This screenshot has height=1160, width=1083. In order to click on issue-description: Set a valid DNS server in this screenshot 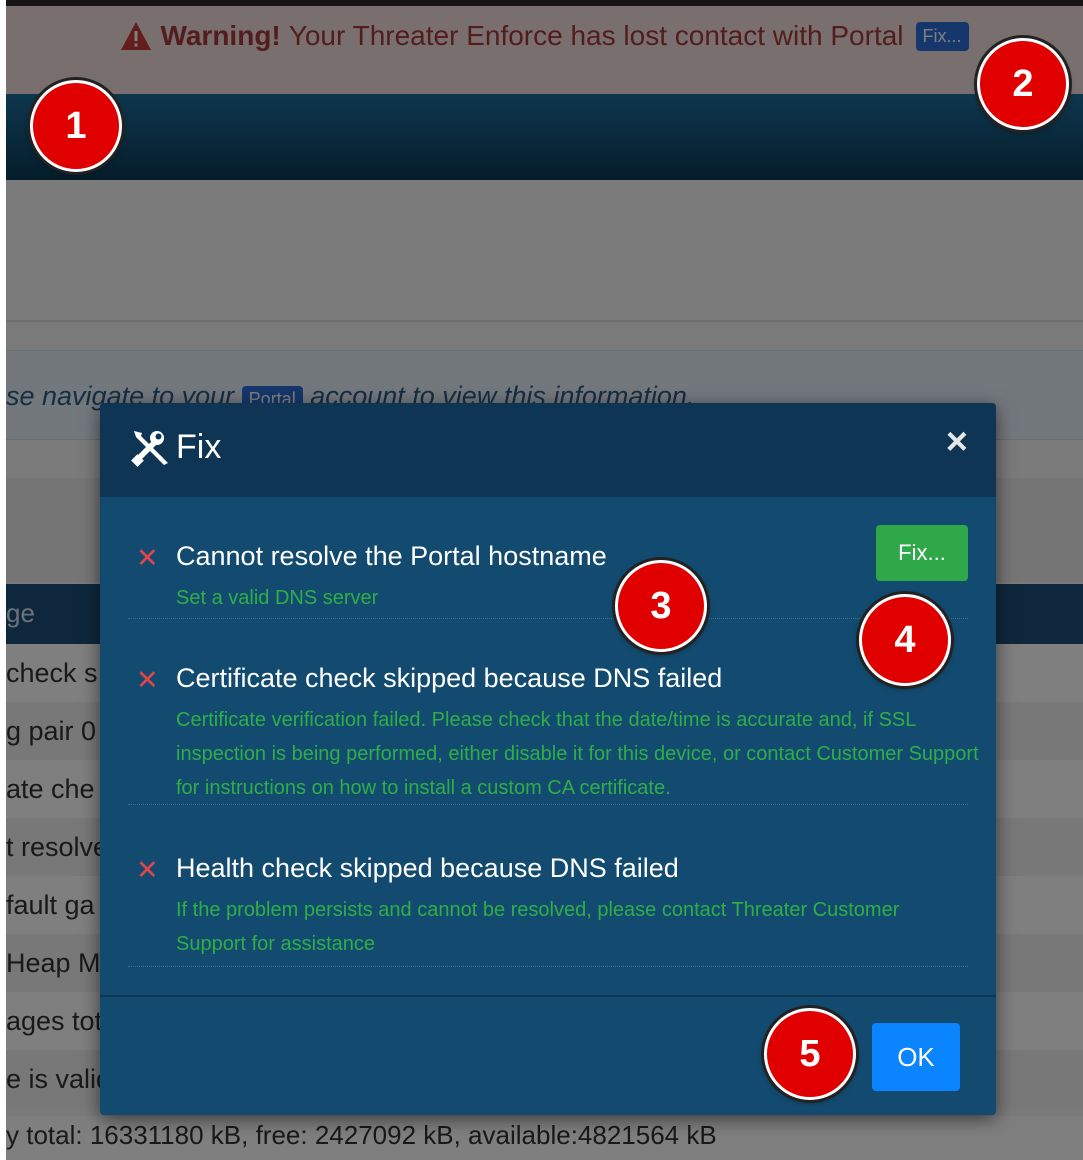, I will do `click(277, 598)`.